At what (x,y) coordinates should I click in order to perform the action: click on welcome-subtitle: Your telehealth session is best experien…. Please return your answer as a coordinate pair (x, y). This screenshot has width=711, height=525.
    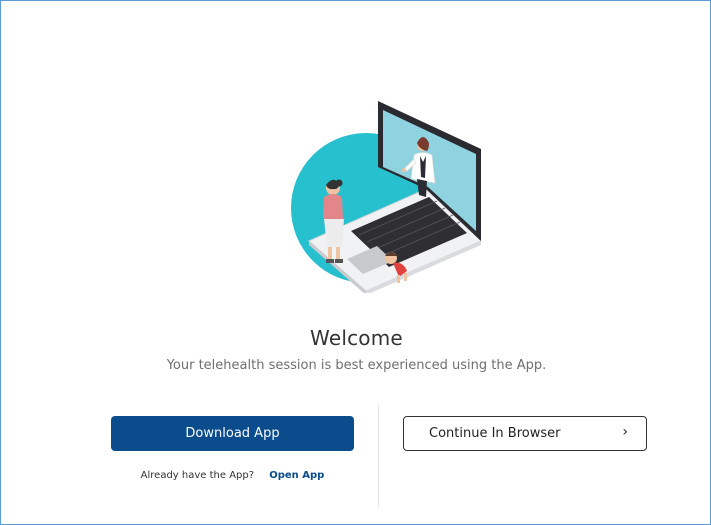
    Looking at the image, I should click on (356, 365).